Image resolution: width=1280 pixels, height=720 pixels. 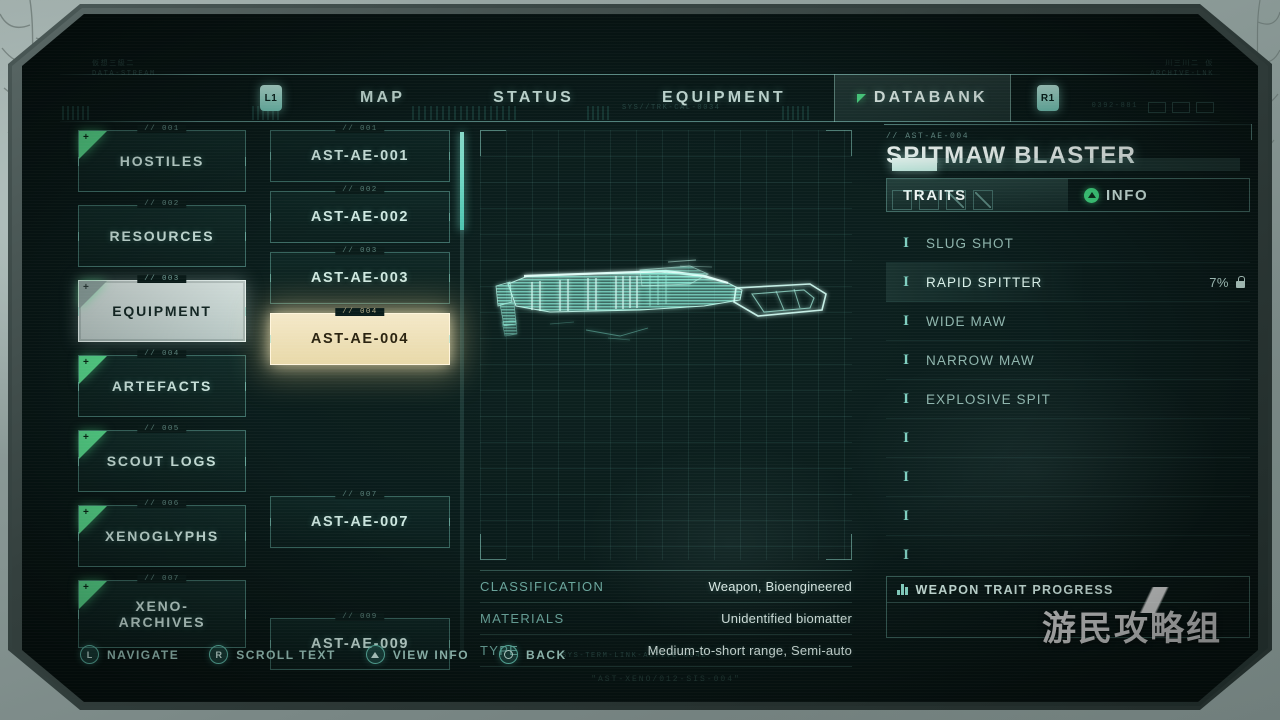 What do you see at coordinates (1068, 607) in the screenshot?
I see `weapon-trait-progress-panel: WEAPON TRAIT PROGRESS` at bounding box center [1068, 607].